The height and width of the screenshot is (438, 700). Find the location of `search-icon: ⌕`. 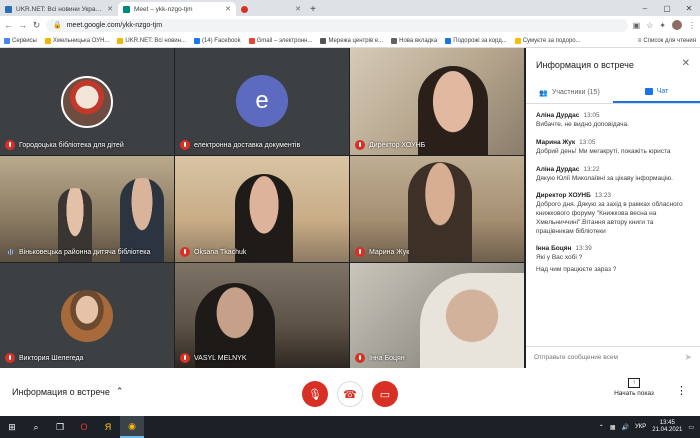

search-icon: ⌕ is located at coordinates (36, 427).